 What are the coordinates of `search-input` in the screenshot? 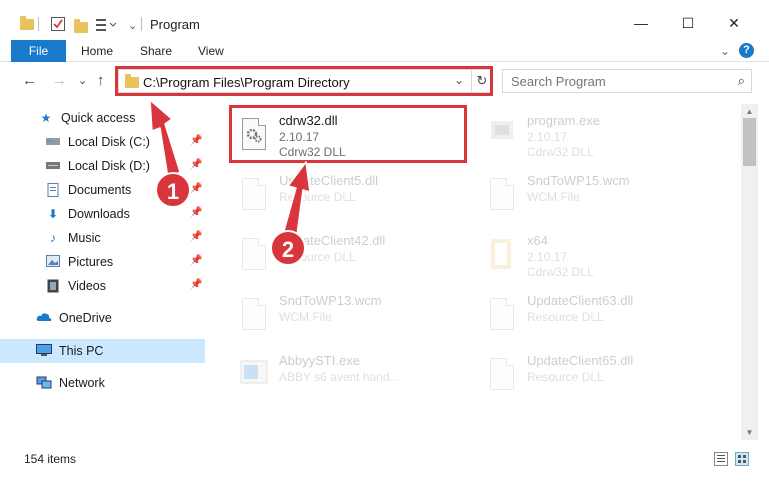 It's located at (613, 81).